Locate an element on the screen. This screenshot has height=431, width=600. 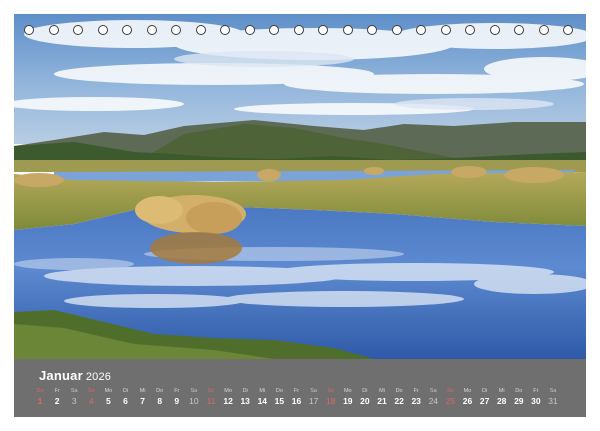
day-cell: Mi 14 is located at coordinates (262, 397).